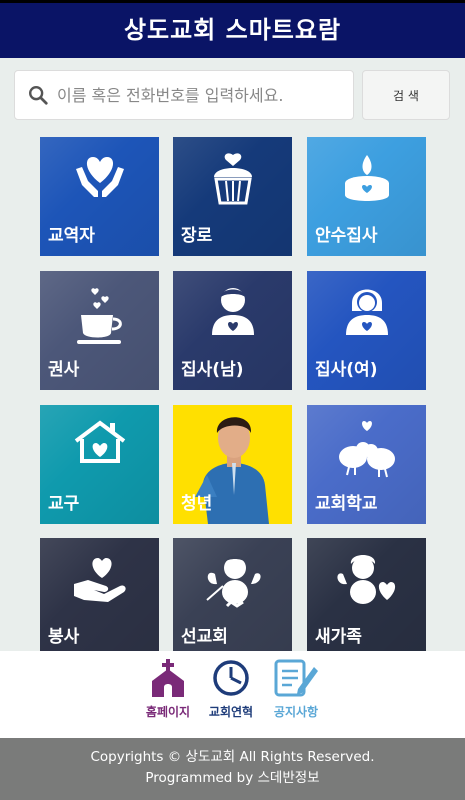 This screenshot has height=800, width=465. What do you see at coordinates (232, 179) in the screenshot?
I see `cupcake-heart-icon` at bounding box center [232, 179].